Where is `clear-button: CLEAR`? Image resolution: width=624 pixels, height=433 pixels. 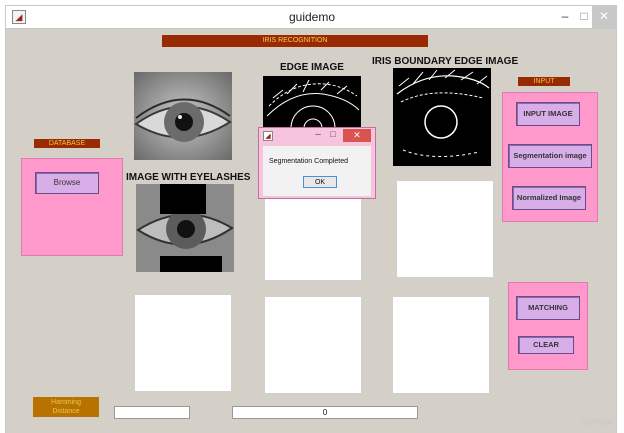
clear-button: CLEAR is located at coordinates (546, 345).